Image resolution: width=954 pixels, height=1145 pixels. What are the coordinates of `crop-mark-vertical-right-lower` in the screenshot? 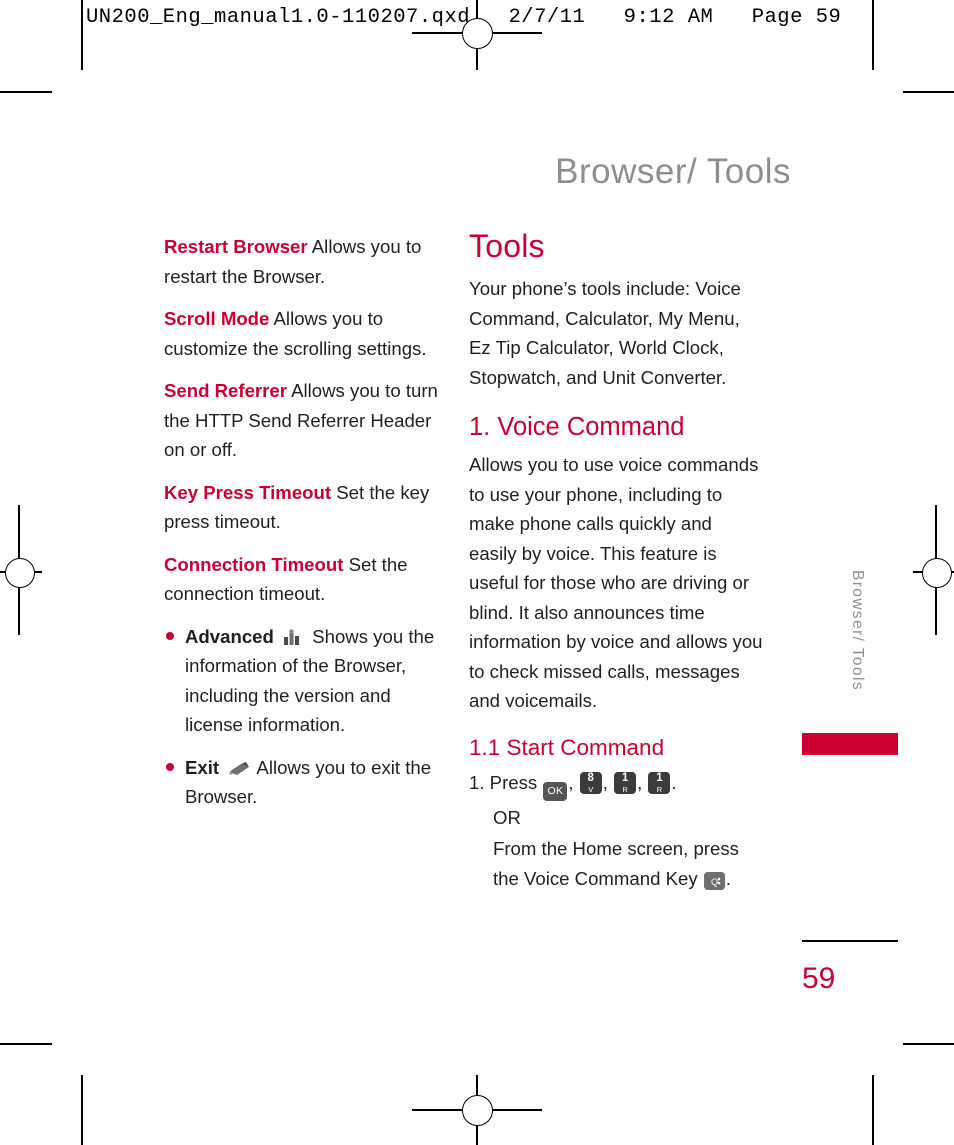 It's located at (873, 1110).